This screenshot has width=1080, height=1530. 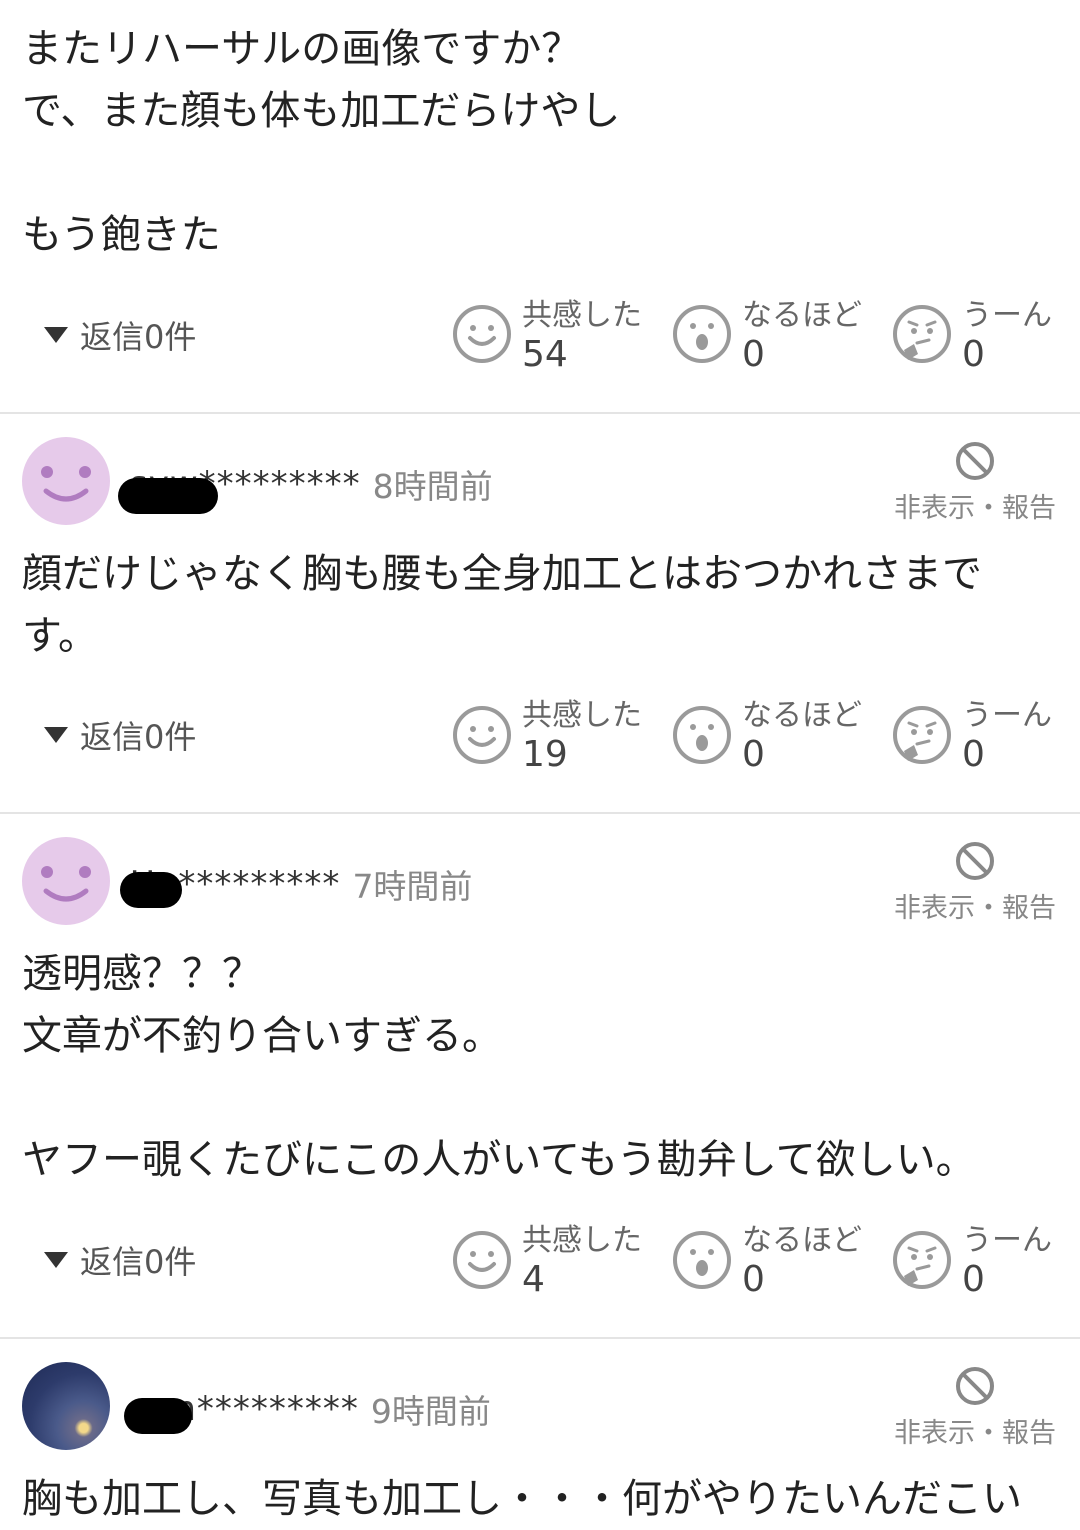 I want to click on kyokan-count: 54, so click(x=545, y=354).